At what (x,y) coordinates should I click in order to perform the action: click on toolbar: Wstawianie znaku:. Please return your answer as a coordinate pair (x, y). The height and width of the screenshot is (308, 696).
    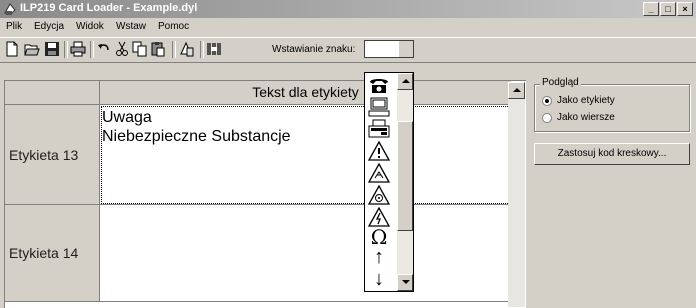
    Looking at the image, I should click on (348, 50).